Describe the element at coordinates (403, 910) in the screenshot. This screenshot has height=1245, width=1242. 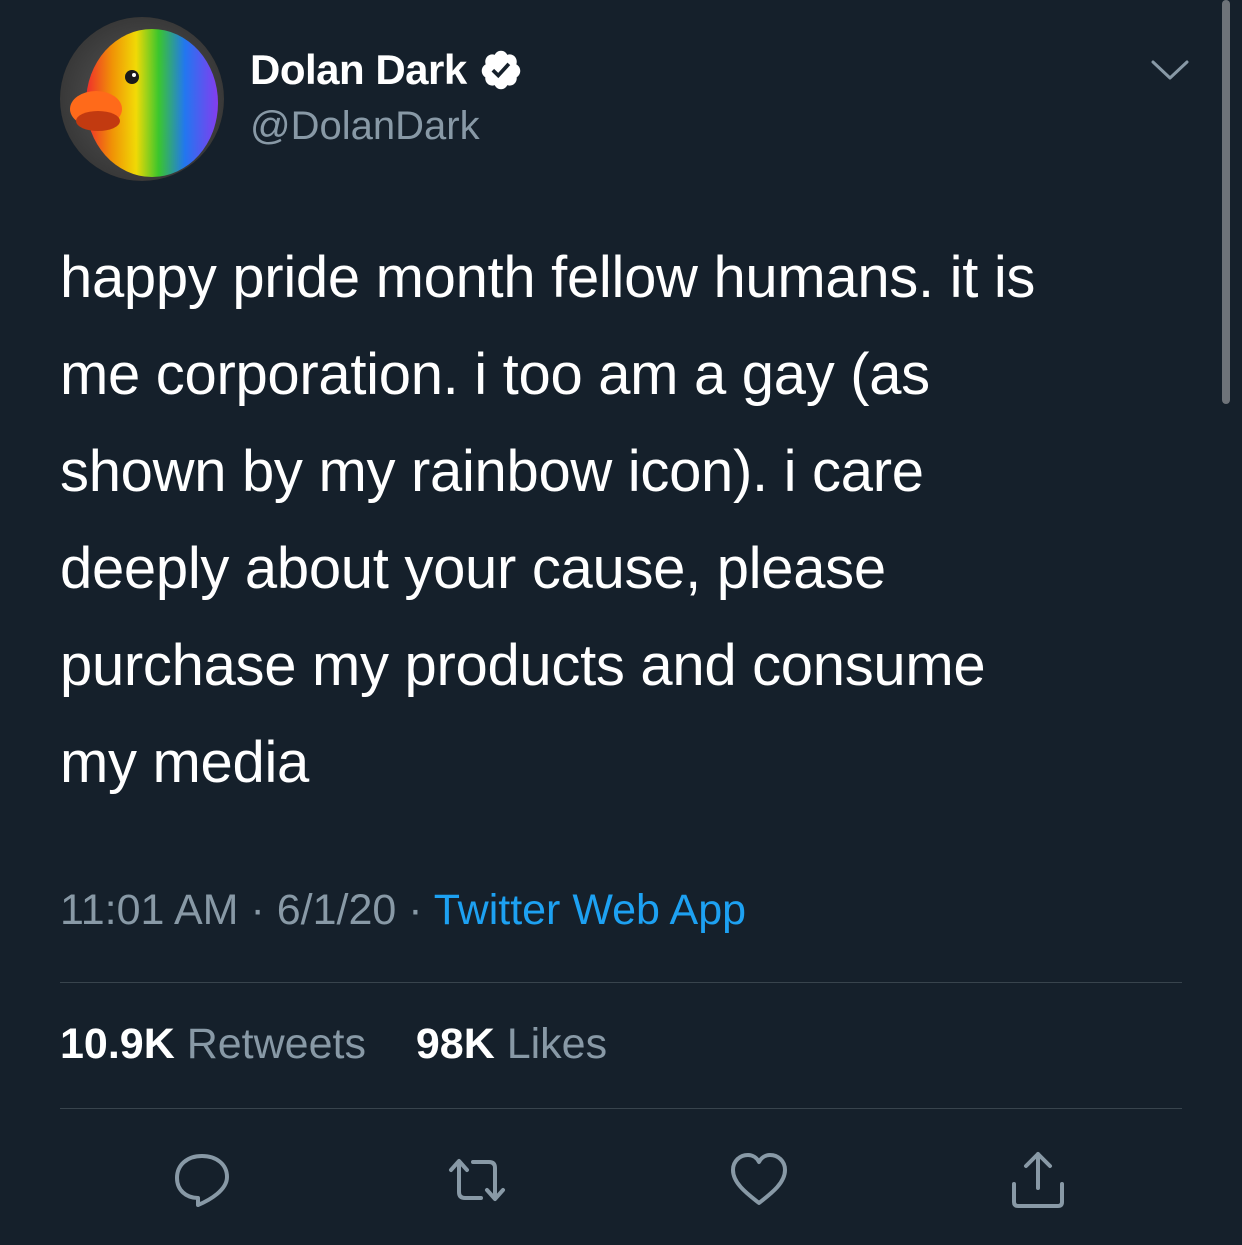
I see `tweet-metadata: 11:01 AM · 6/1/20 · Twitter Web App` at that location.